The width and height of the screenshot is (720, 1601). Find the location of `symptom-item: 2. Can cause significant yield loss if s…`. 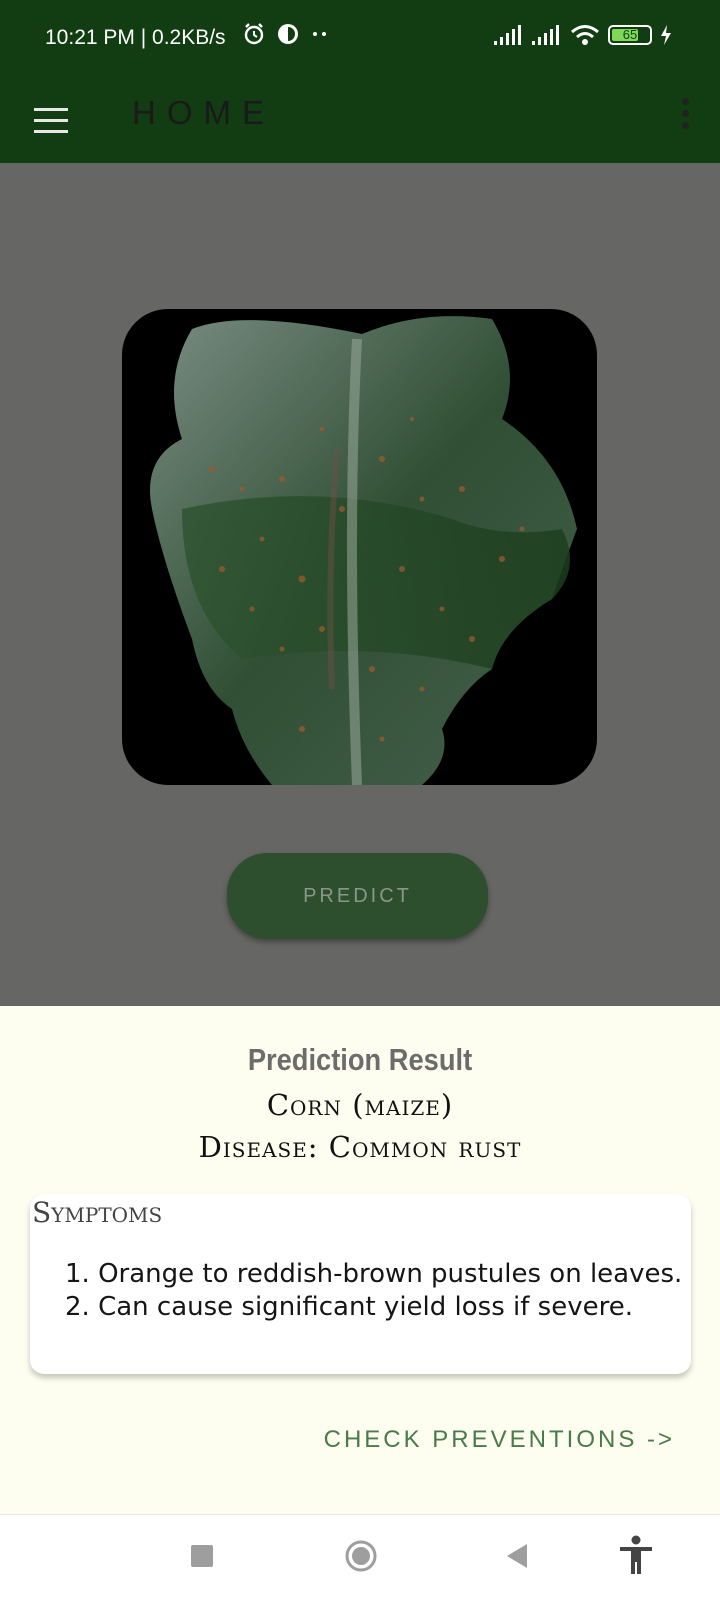

symptom-item: 2. Can cause significant yield loss if s… is located at coordinates (349, 1307).